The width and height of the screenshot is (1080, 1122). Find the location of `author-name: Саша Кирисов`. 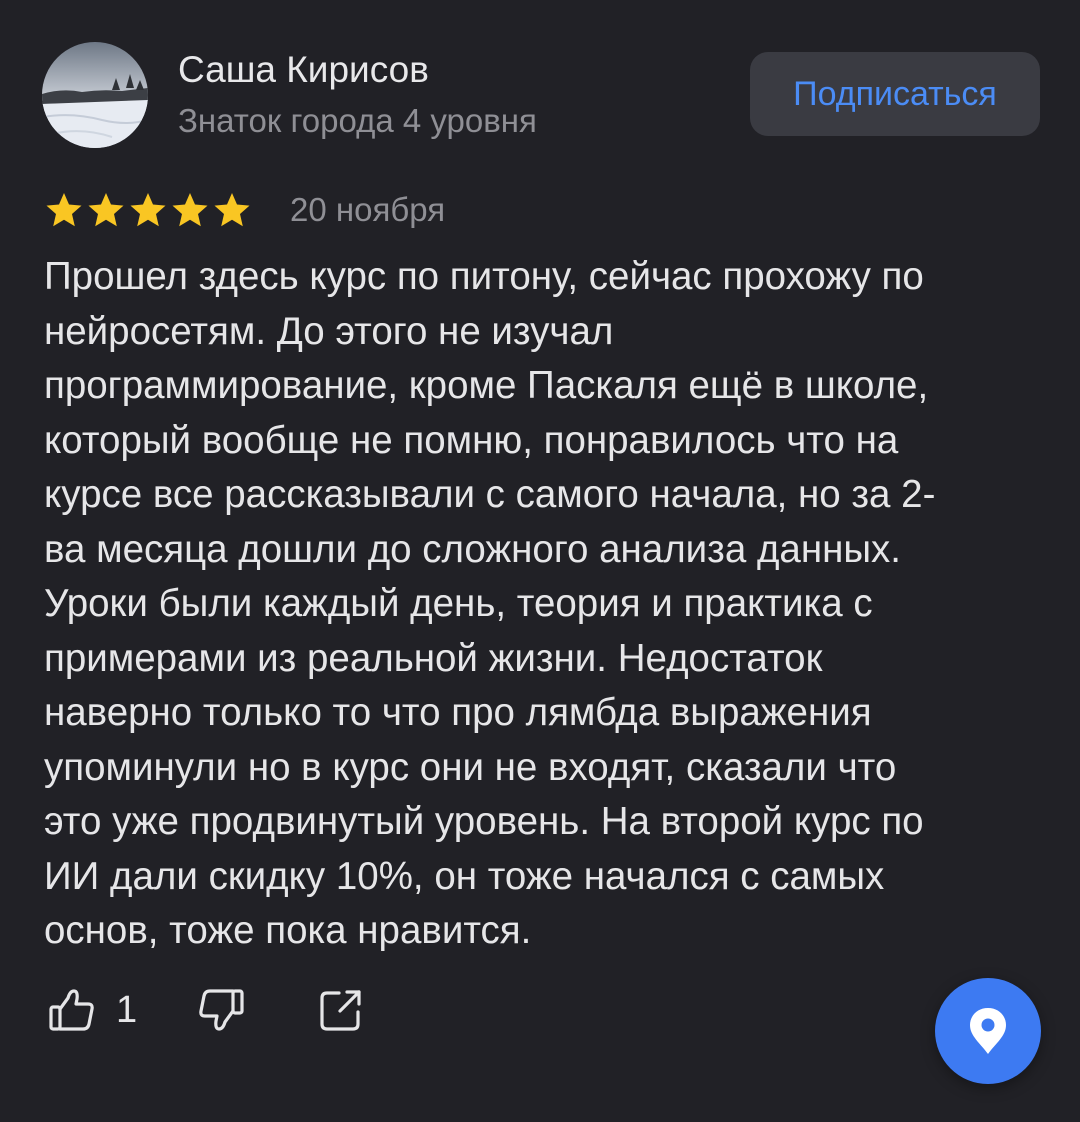

author-name: Саша Кирисов is located at coordinates (303, 70).